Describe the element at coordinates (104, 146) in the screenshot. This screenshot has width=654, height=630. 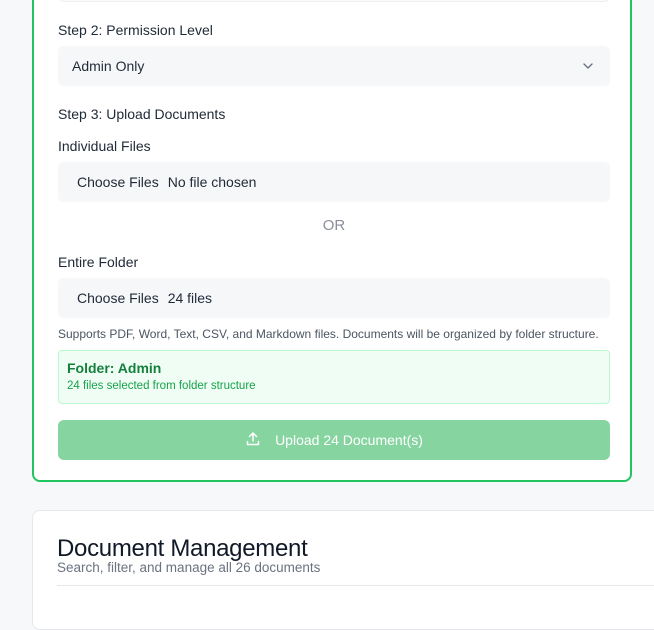
I see `individual-files-label: Individual Files` at that location.